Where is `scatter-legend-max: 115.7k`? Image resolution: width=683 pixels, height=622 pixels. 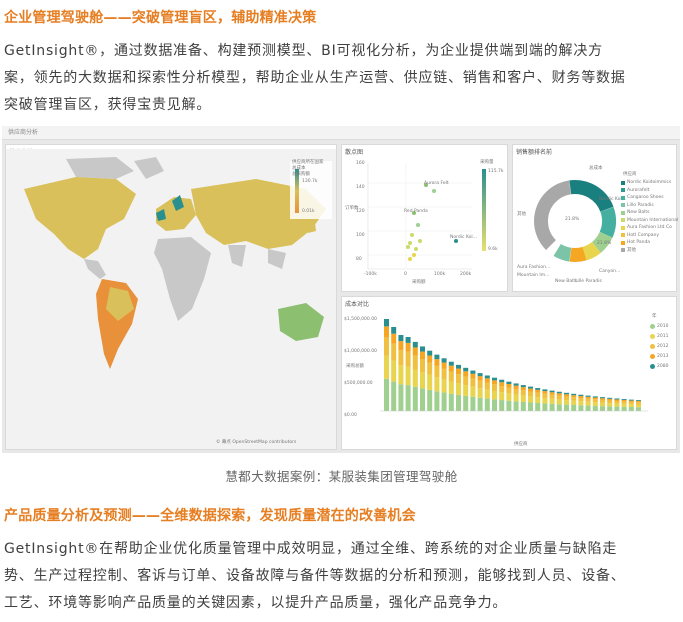 scatter-legend-max: 115.7k is located at coordinates (496, 171).